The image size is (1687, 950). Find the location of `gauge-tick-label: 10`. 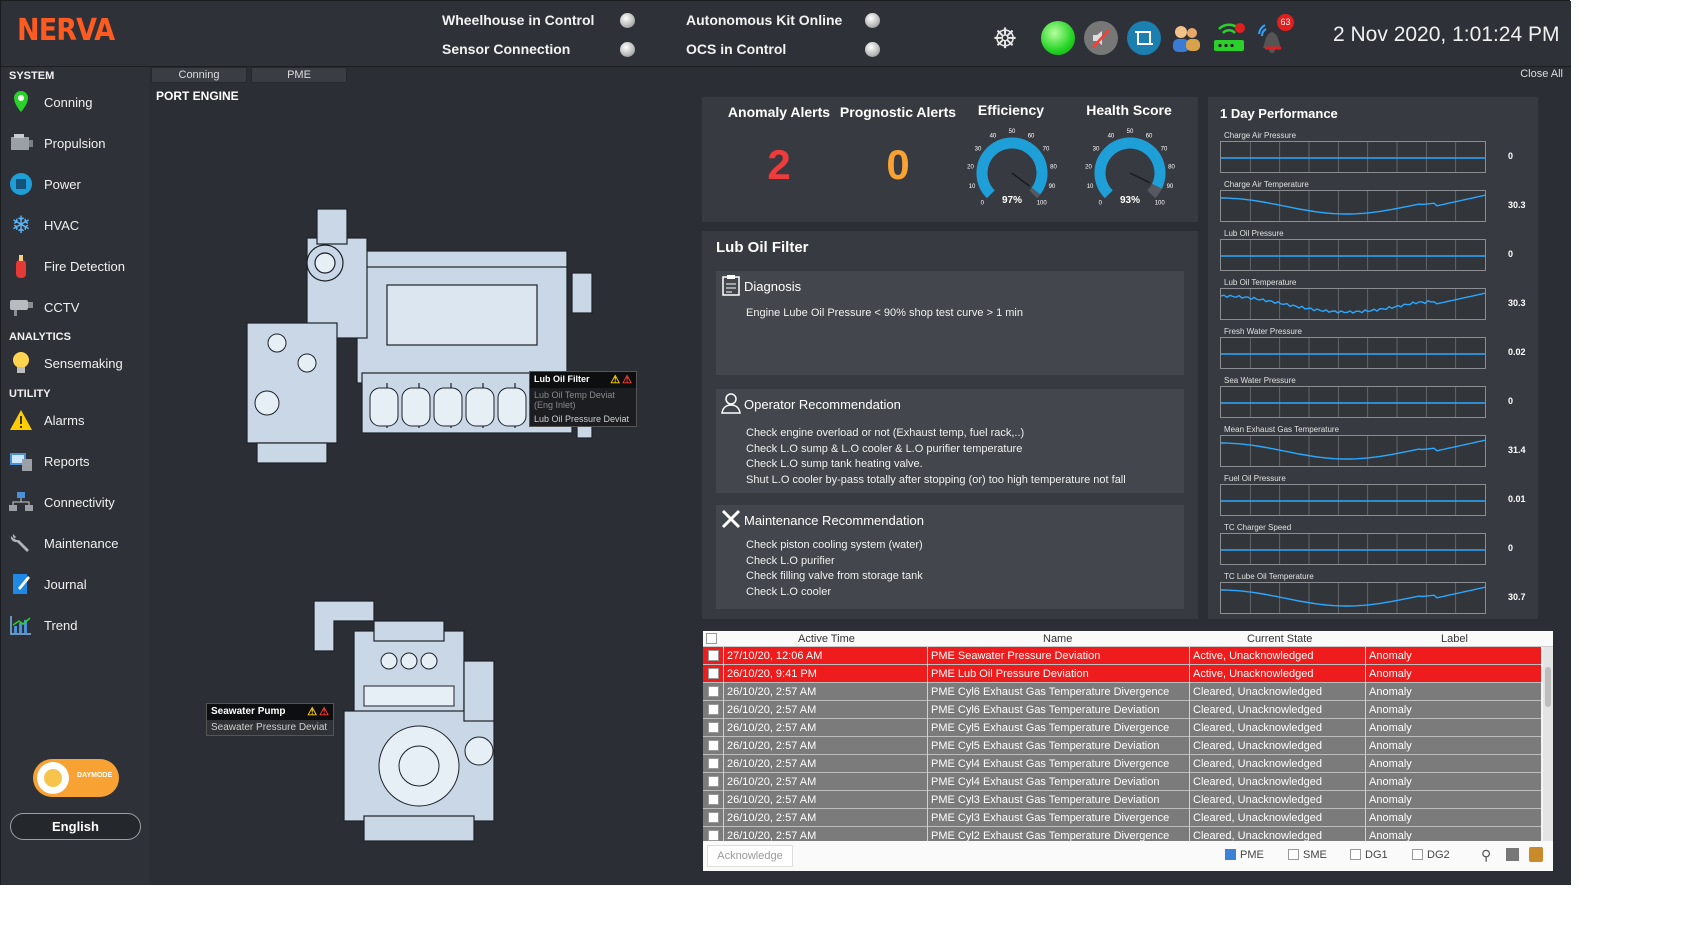

gauge-tick-label: 10 is located at coordinates (972, 187).